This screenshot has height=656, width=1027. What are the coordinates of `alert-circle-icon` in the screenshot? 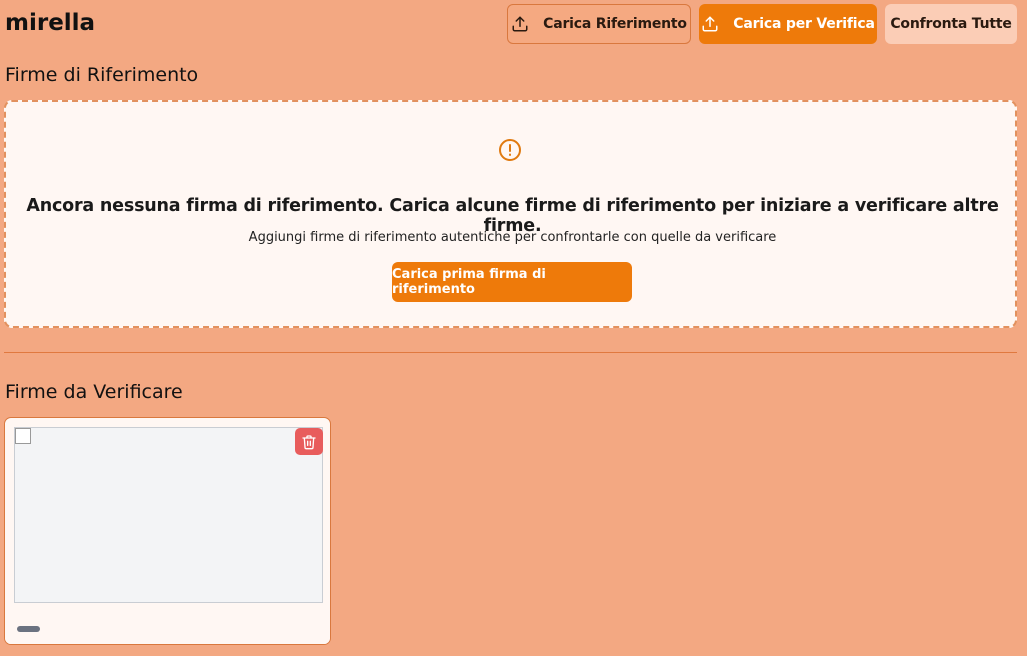 It's located at (510, 150).